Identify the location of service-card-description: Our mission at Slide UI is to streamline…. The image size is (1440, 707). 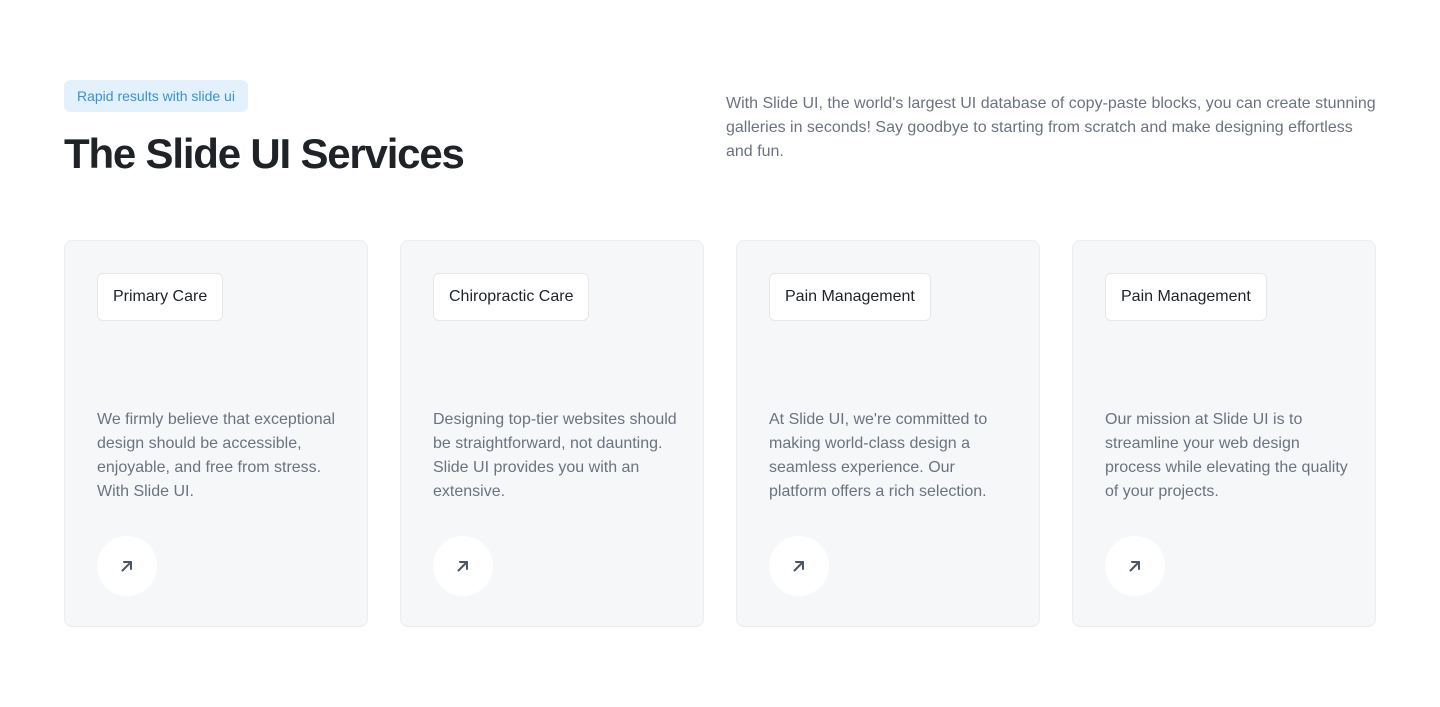
(1226, 455).